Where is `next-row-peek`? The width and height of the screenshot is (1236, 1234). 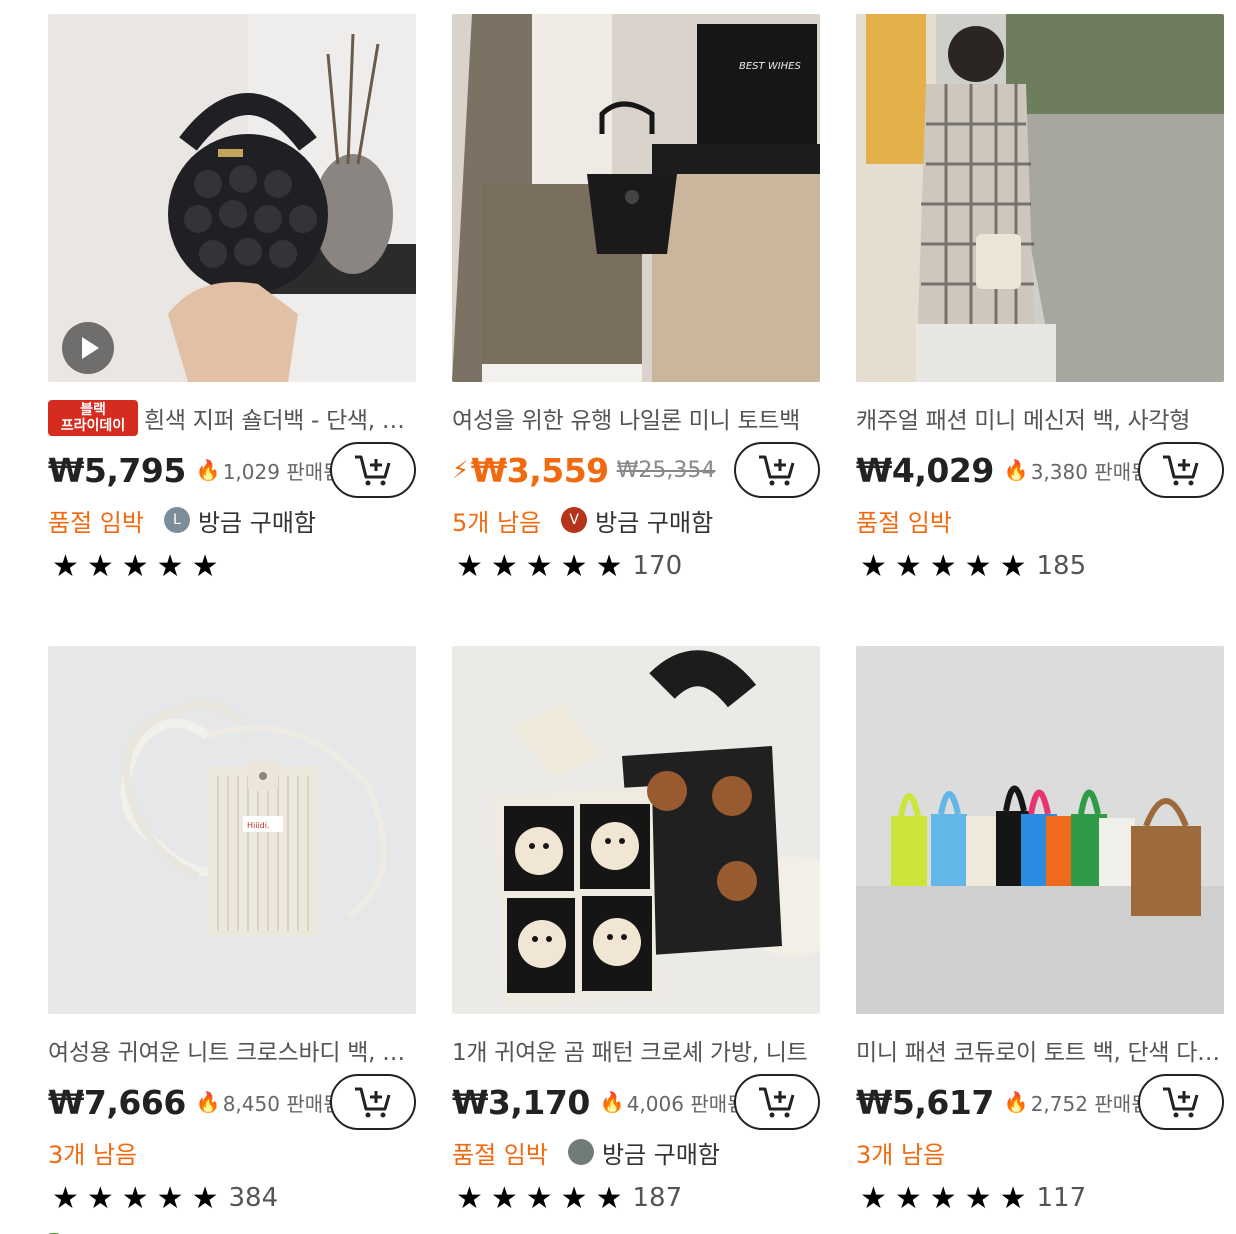
next-row-peek is located at coordinates (238, 1230).